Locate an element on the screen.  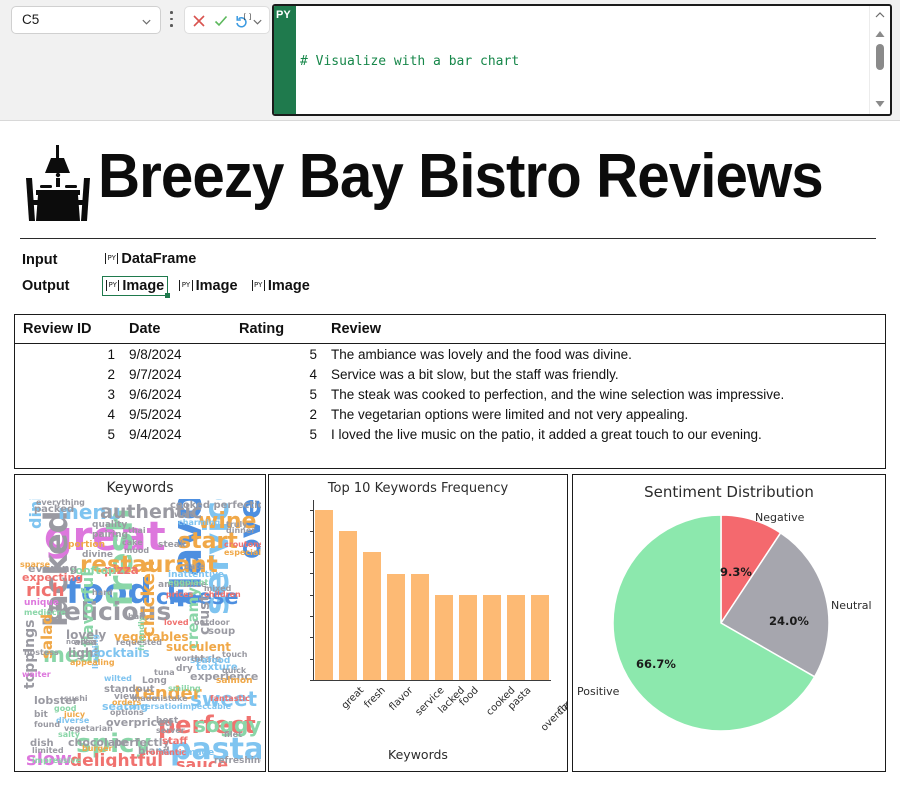
wordcloud-word: portion is located at coordinates (87, 545).